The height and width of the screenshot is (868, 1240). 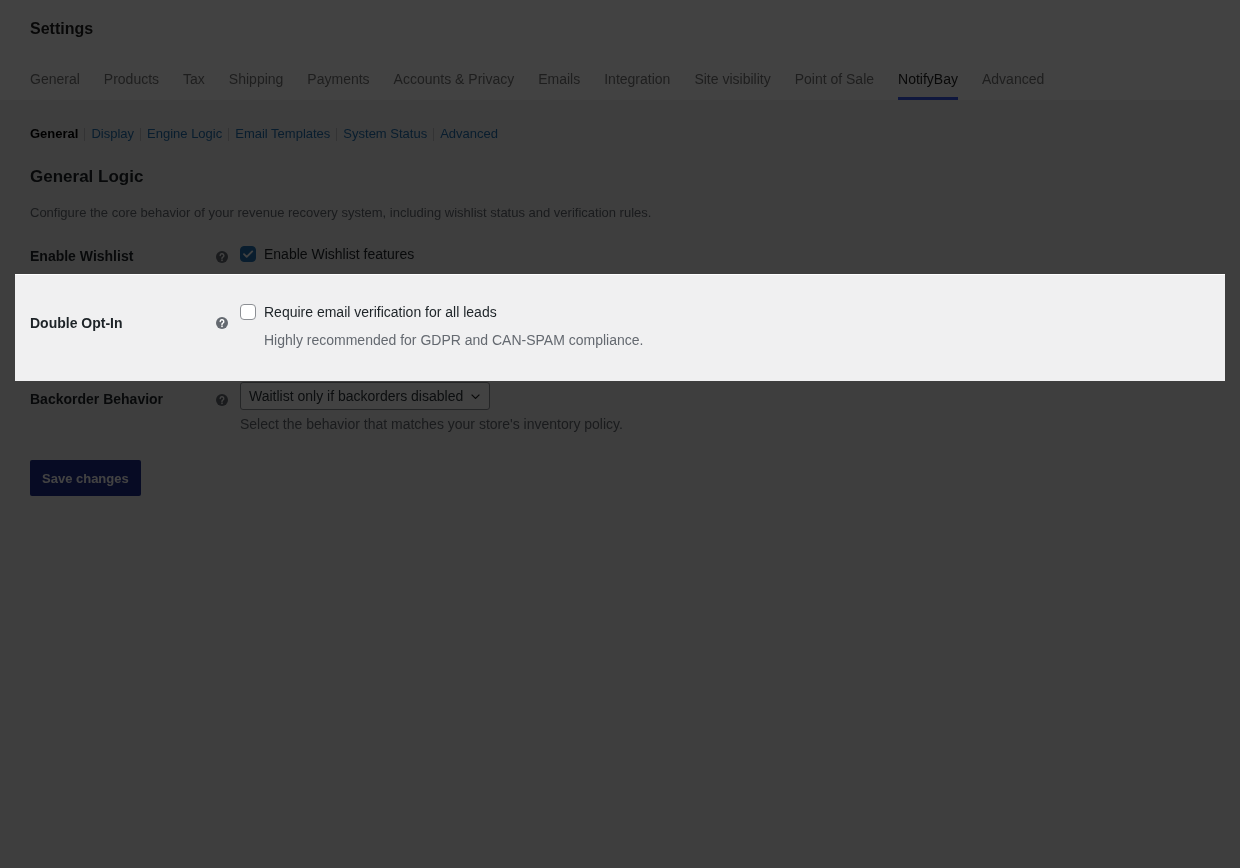 What do you see at coordinates (380, 312) in the screenshot?
I see `checkbox-label: Require email verification for all leads` at bounding box center [380, 312].